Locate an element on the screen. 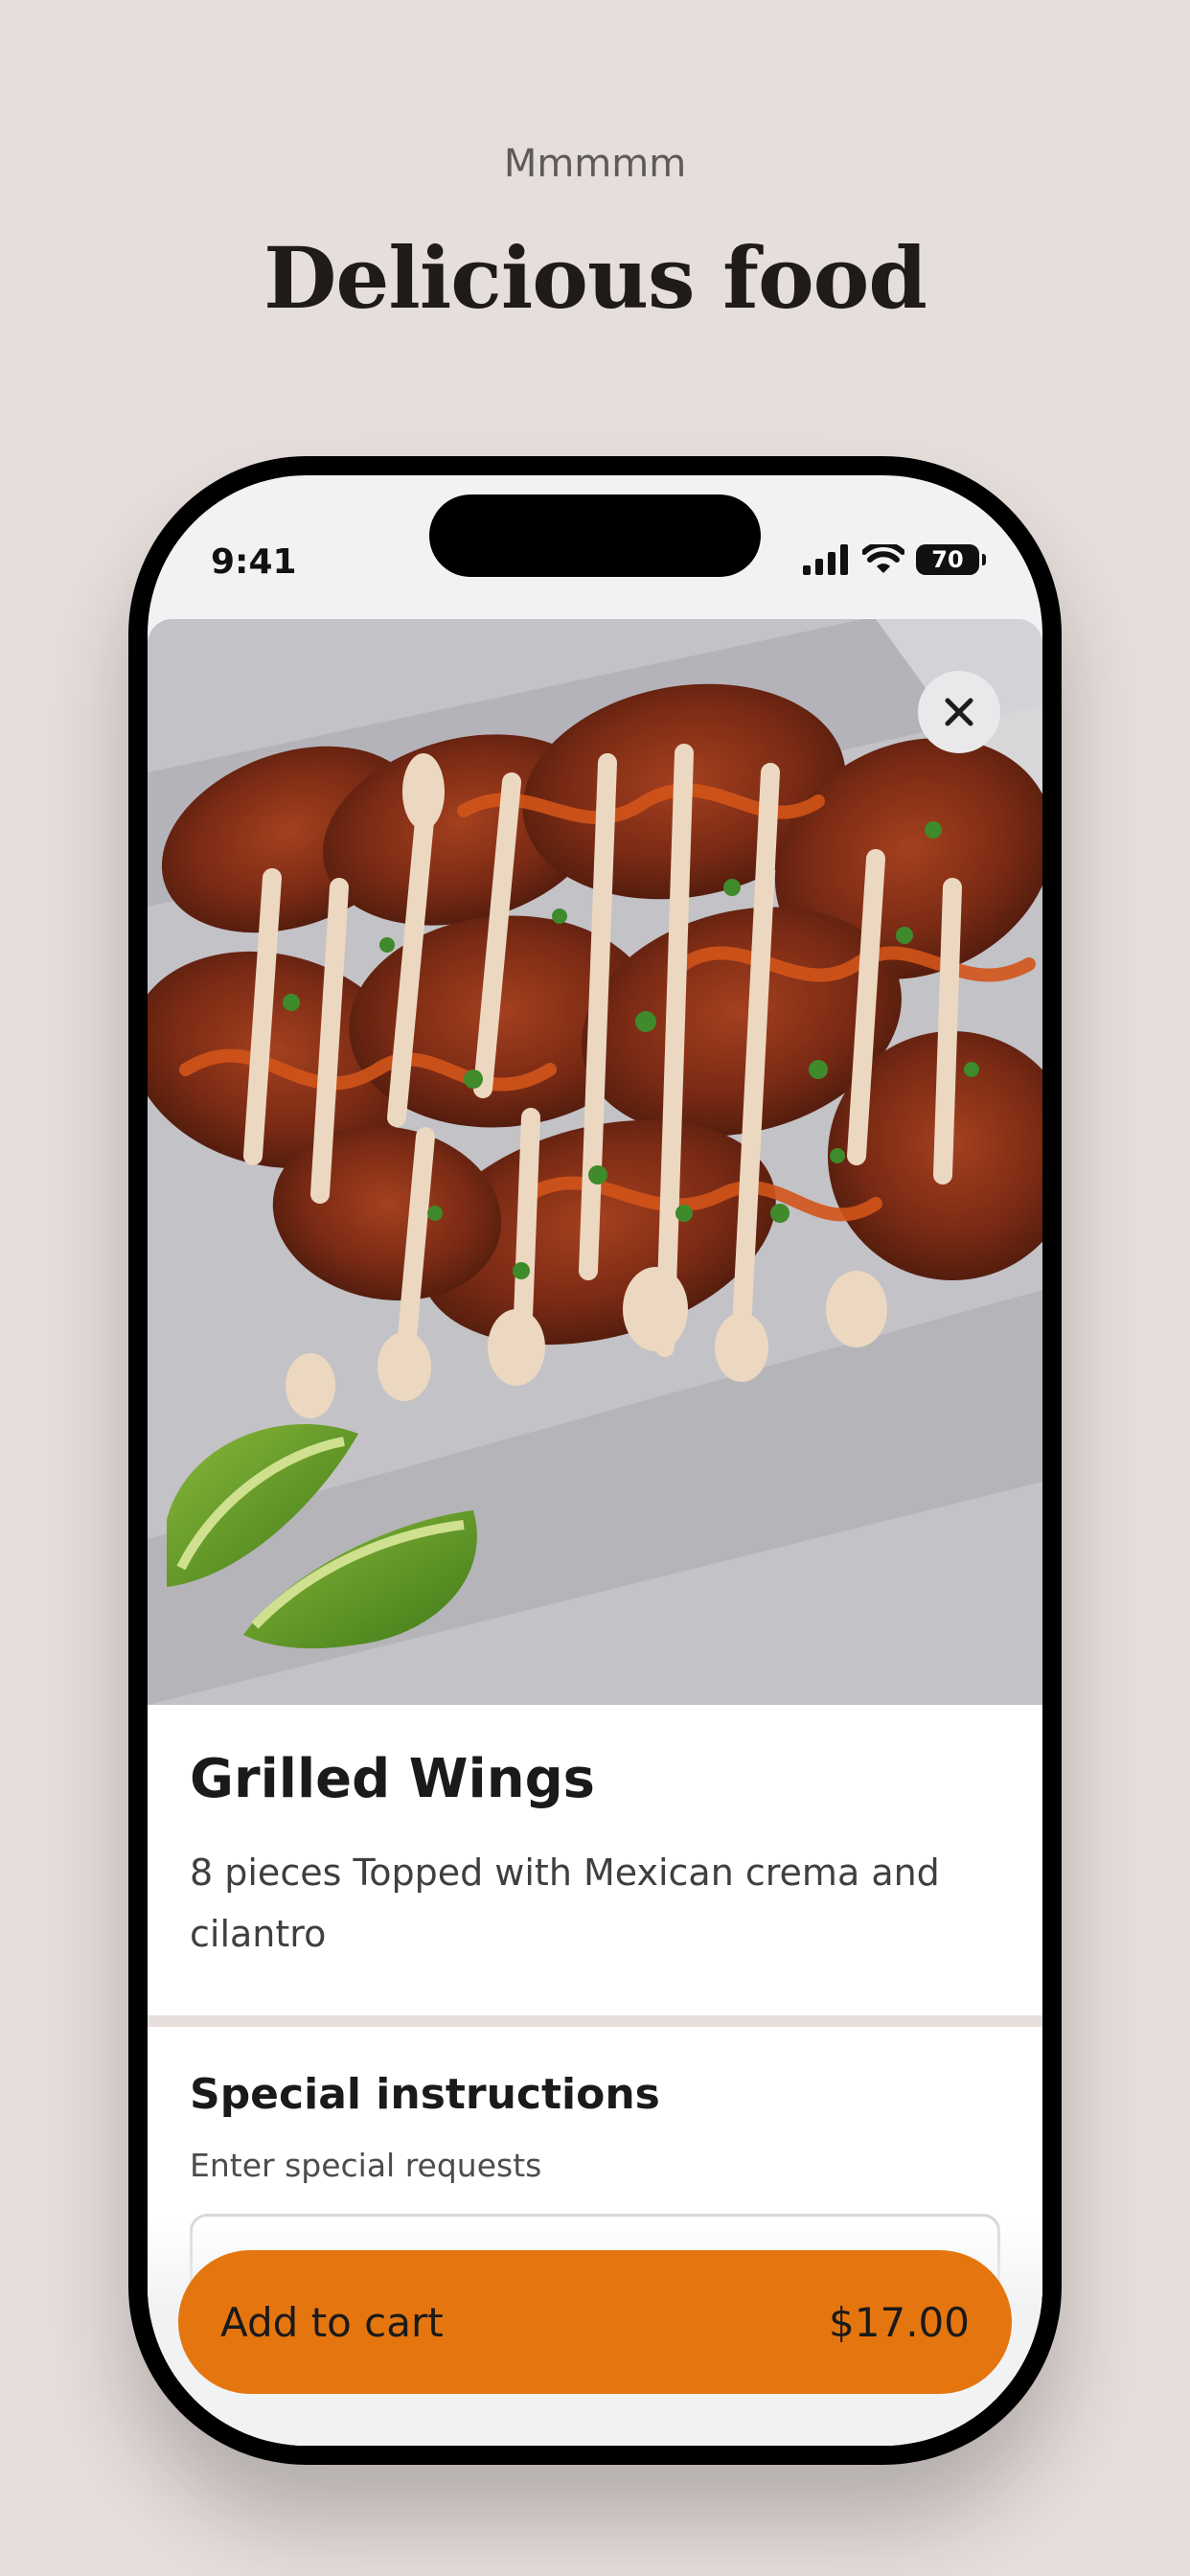  promo-headline: Delicious food is located at coordinates (595, 278).